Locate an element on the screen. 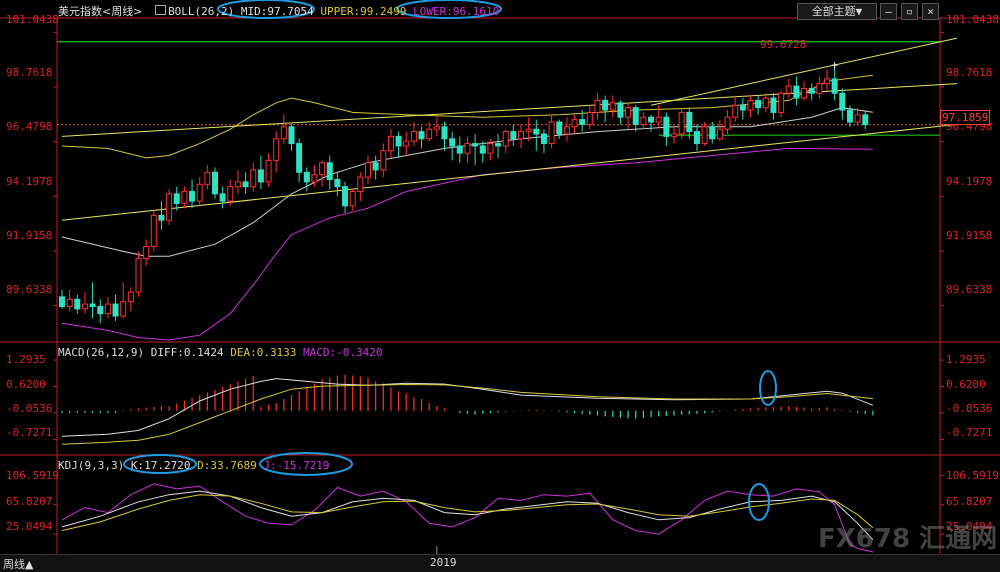 The height and width of the screenshot is (572, 1000). macd-tick-left: -0.7271 is located at coordinates (29, 432).